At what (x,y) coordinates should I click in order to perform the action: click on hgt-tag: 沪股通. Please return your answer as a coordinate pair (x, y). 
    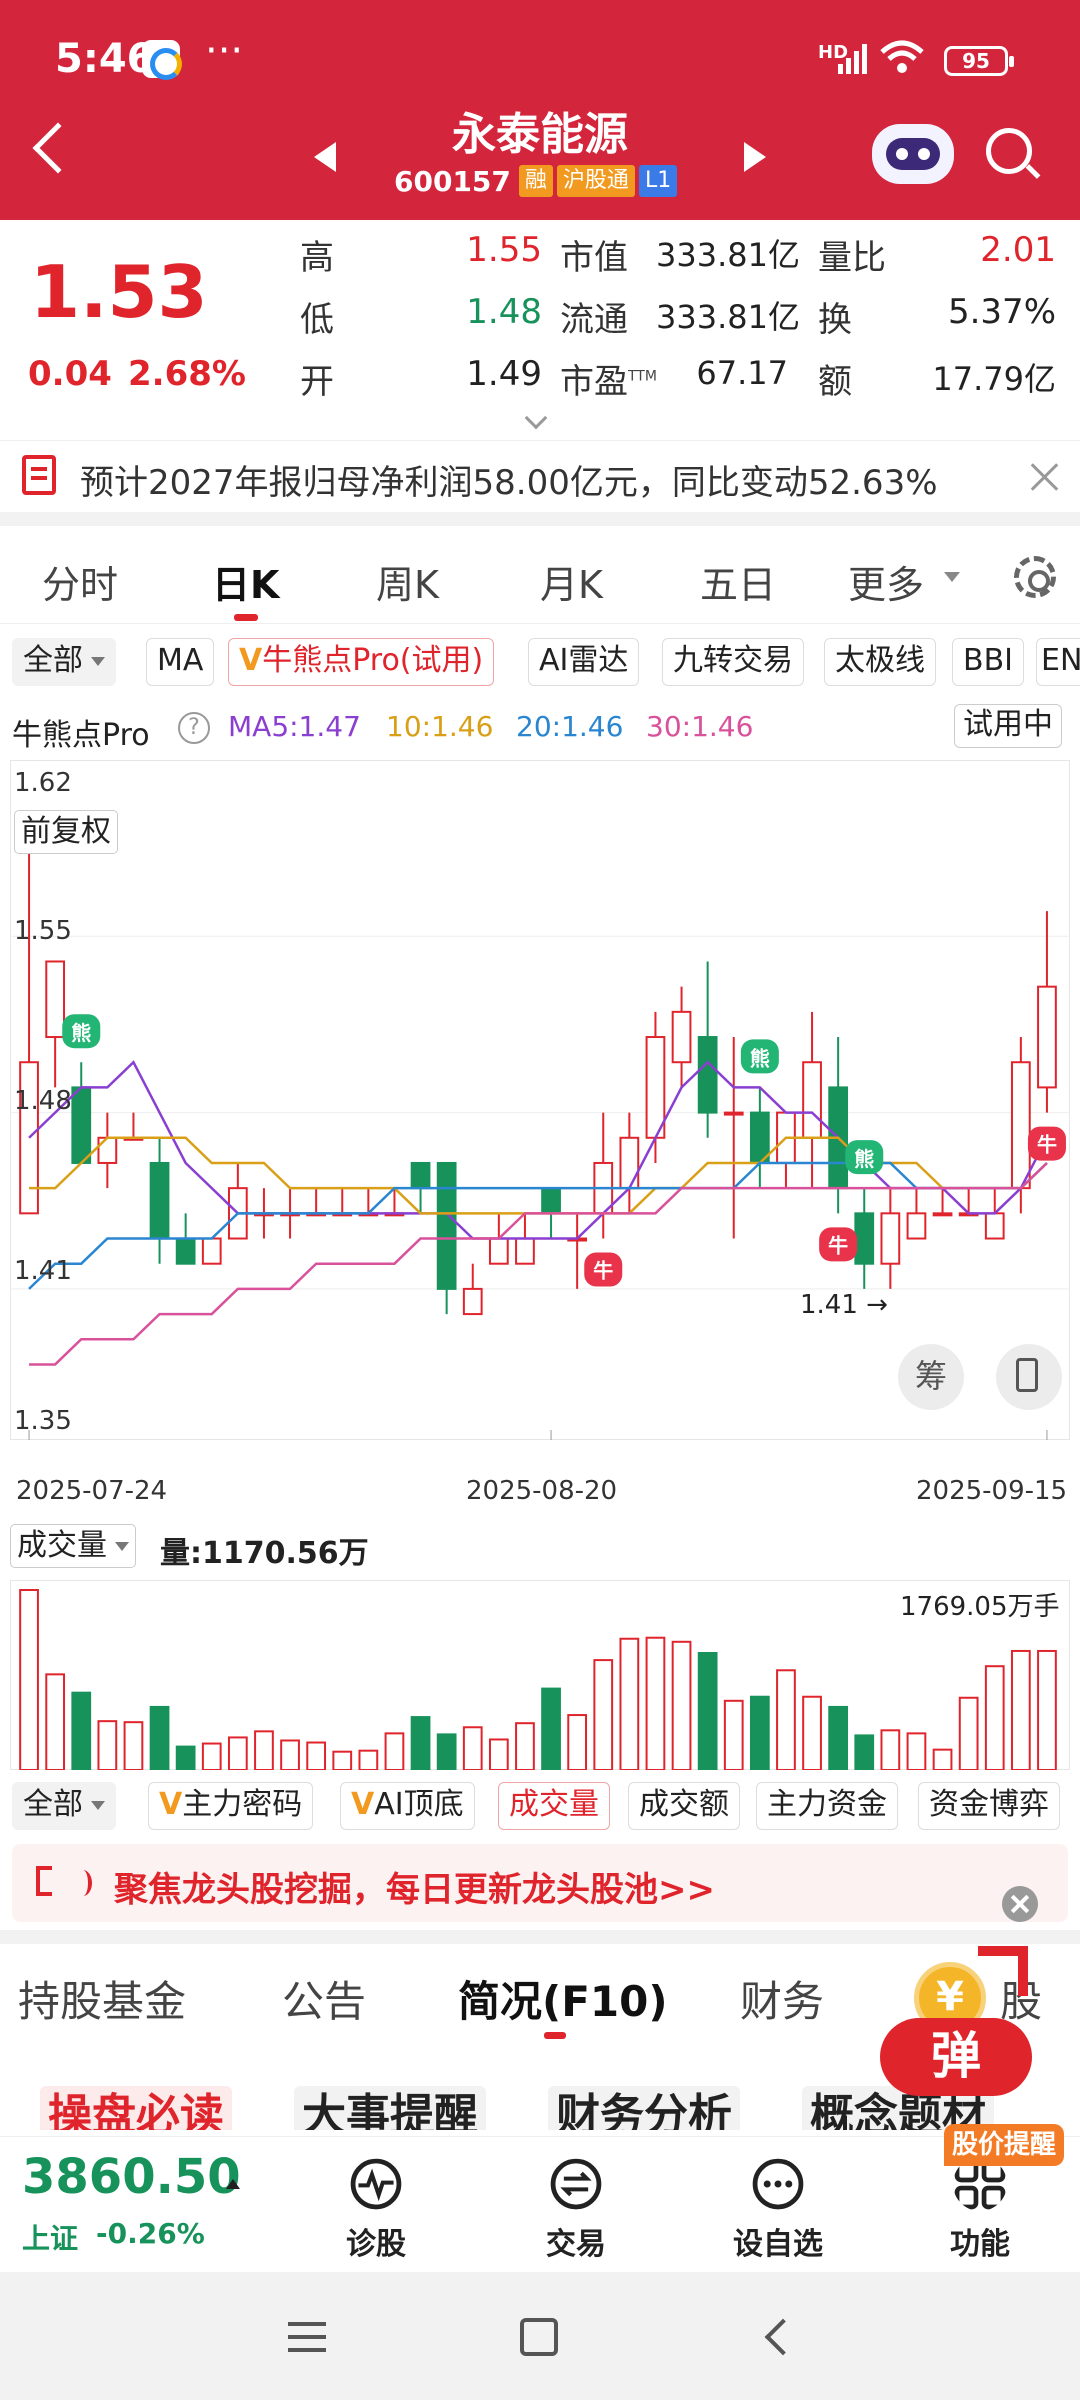
    Looking at the image, I should click on (595, 181).